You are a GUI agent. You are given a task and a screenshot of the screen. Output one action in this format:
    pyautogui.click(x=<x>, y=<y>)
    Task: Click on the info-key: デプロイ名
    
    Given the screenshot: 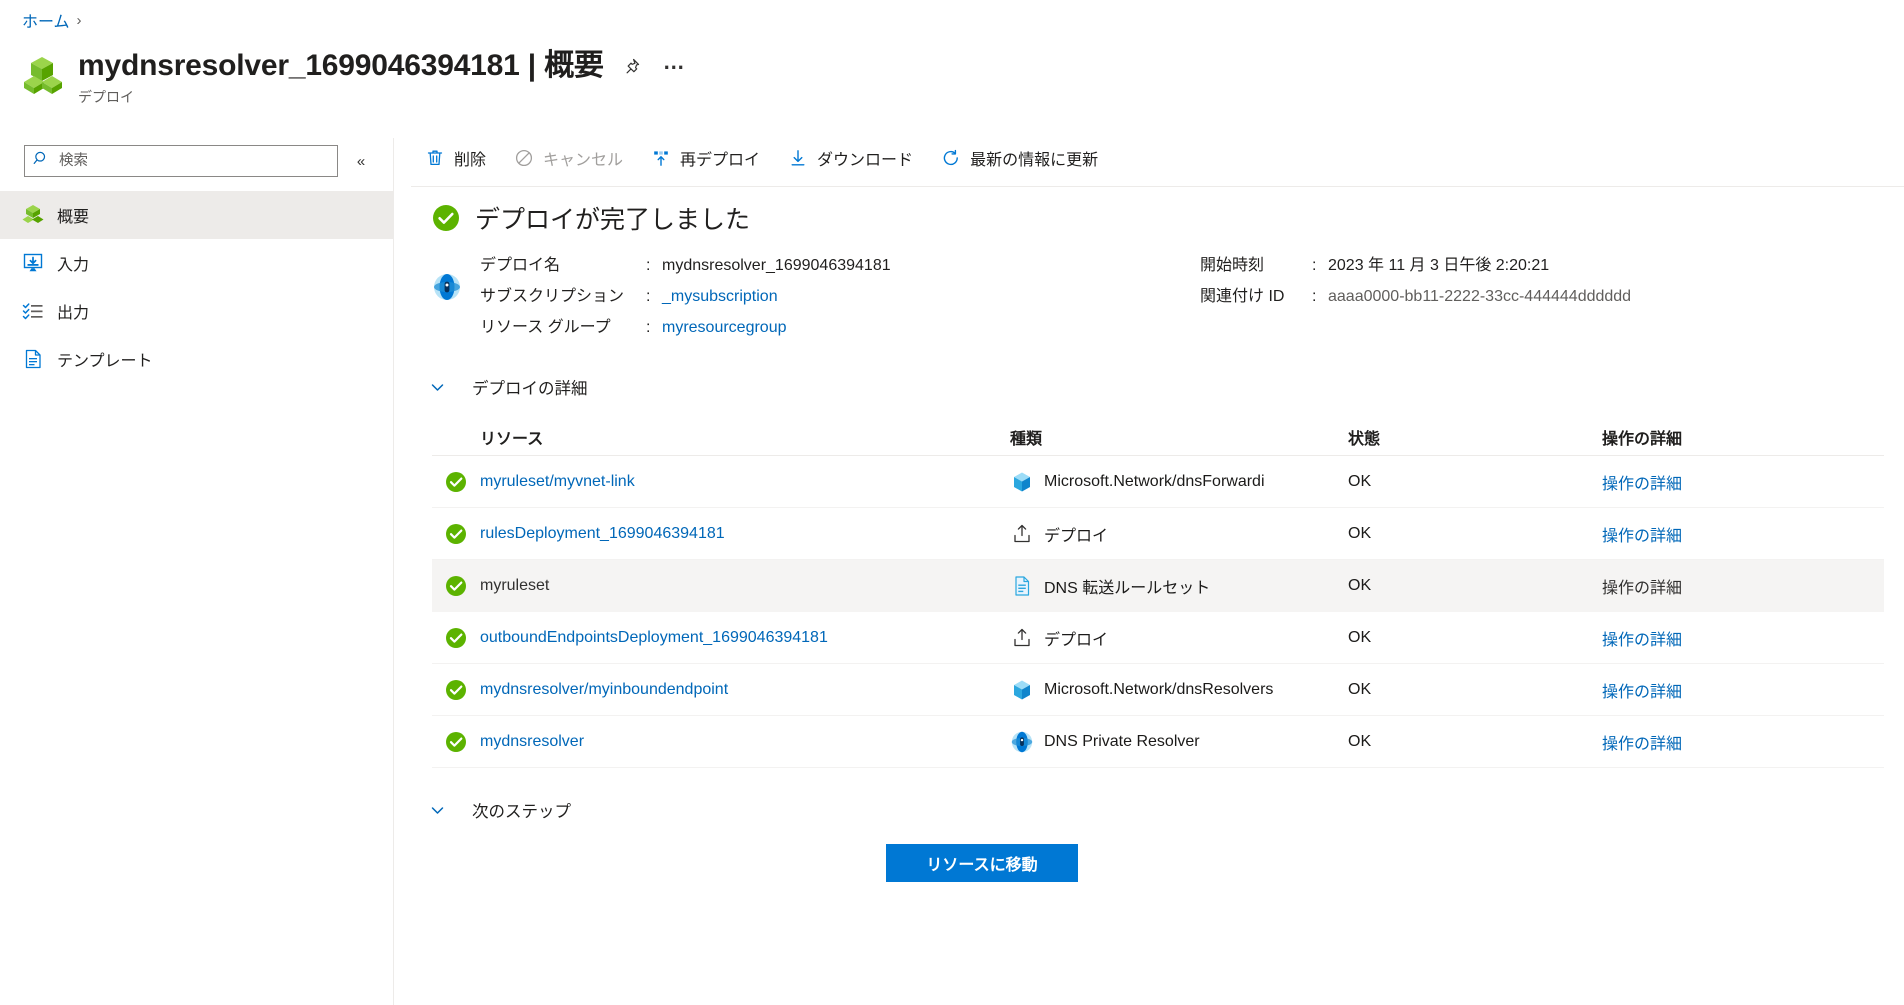 What is the action you would take?
    pyautogui.click(x=520, y=265)
    